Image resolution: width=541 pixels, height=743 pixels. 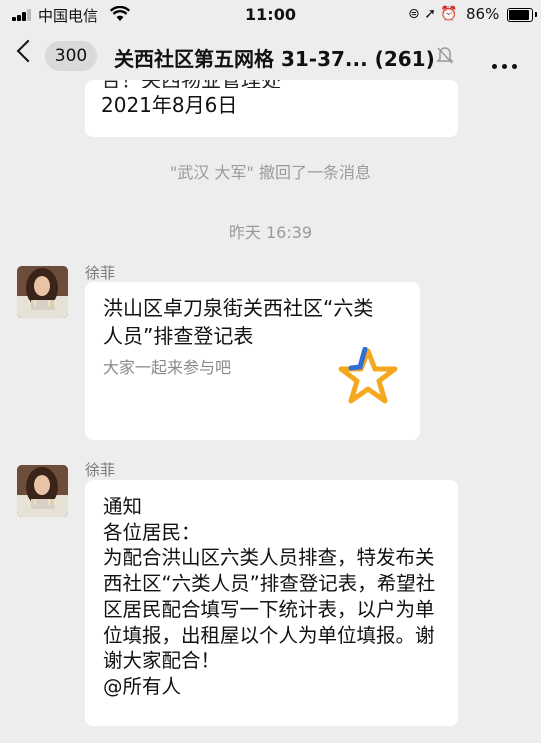 What do you see at coordinates (238, 322) in the screenshot?
I see `card-title: 洪山区卓刀泉街关西社区“六类人员”排查登记表` at bounding box center [238, 322].